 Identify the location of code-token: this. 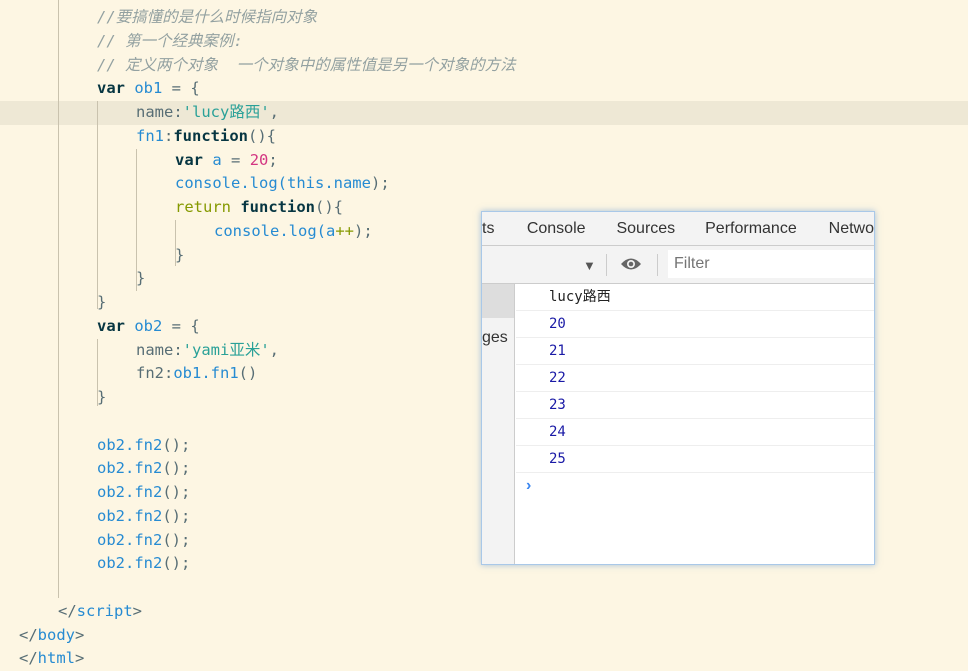
(305, 183).